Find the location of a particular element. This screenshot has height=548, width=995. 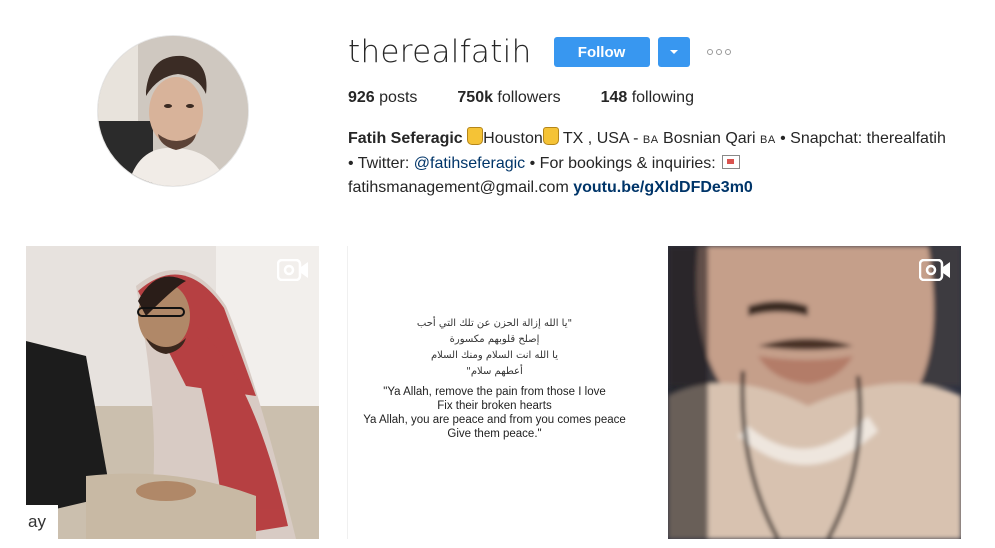

posts-stat: 926 posts is located at coordinates (382, 98).